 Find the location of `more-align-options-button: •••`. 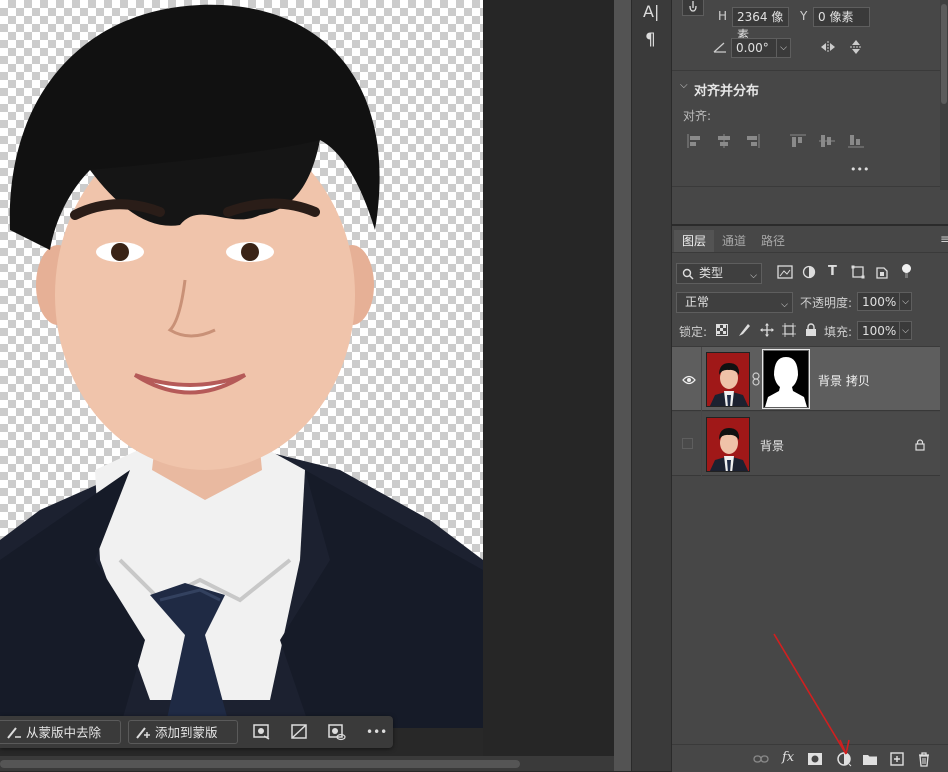

more-align-options-button: ••• is located at coordinates (859, 169).